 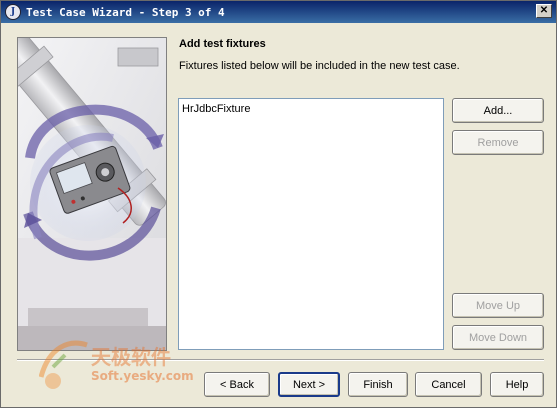 I want to click on watermark-text-url: Soft.yesky.com, so click(x=142, y=376).